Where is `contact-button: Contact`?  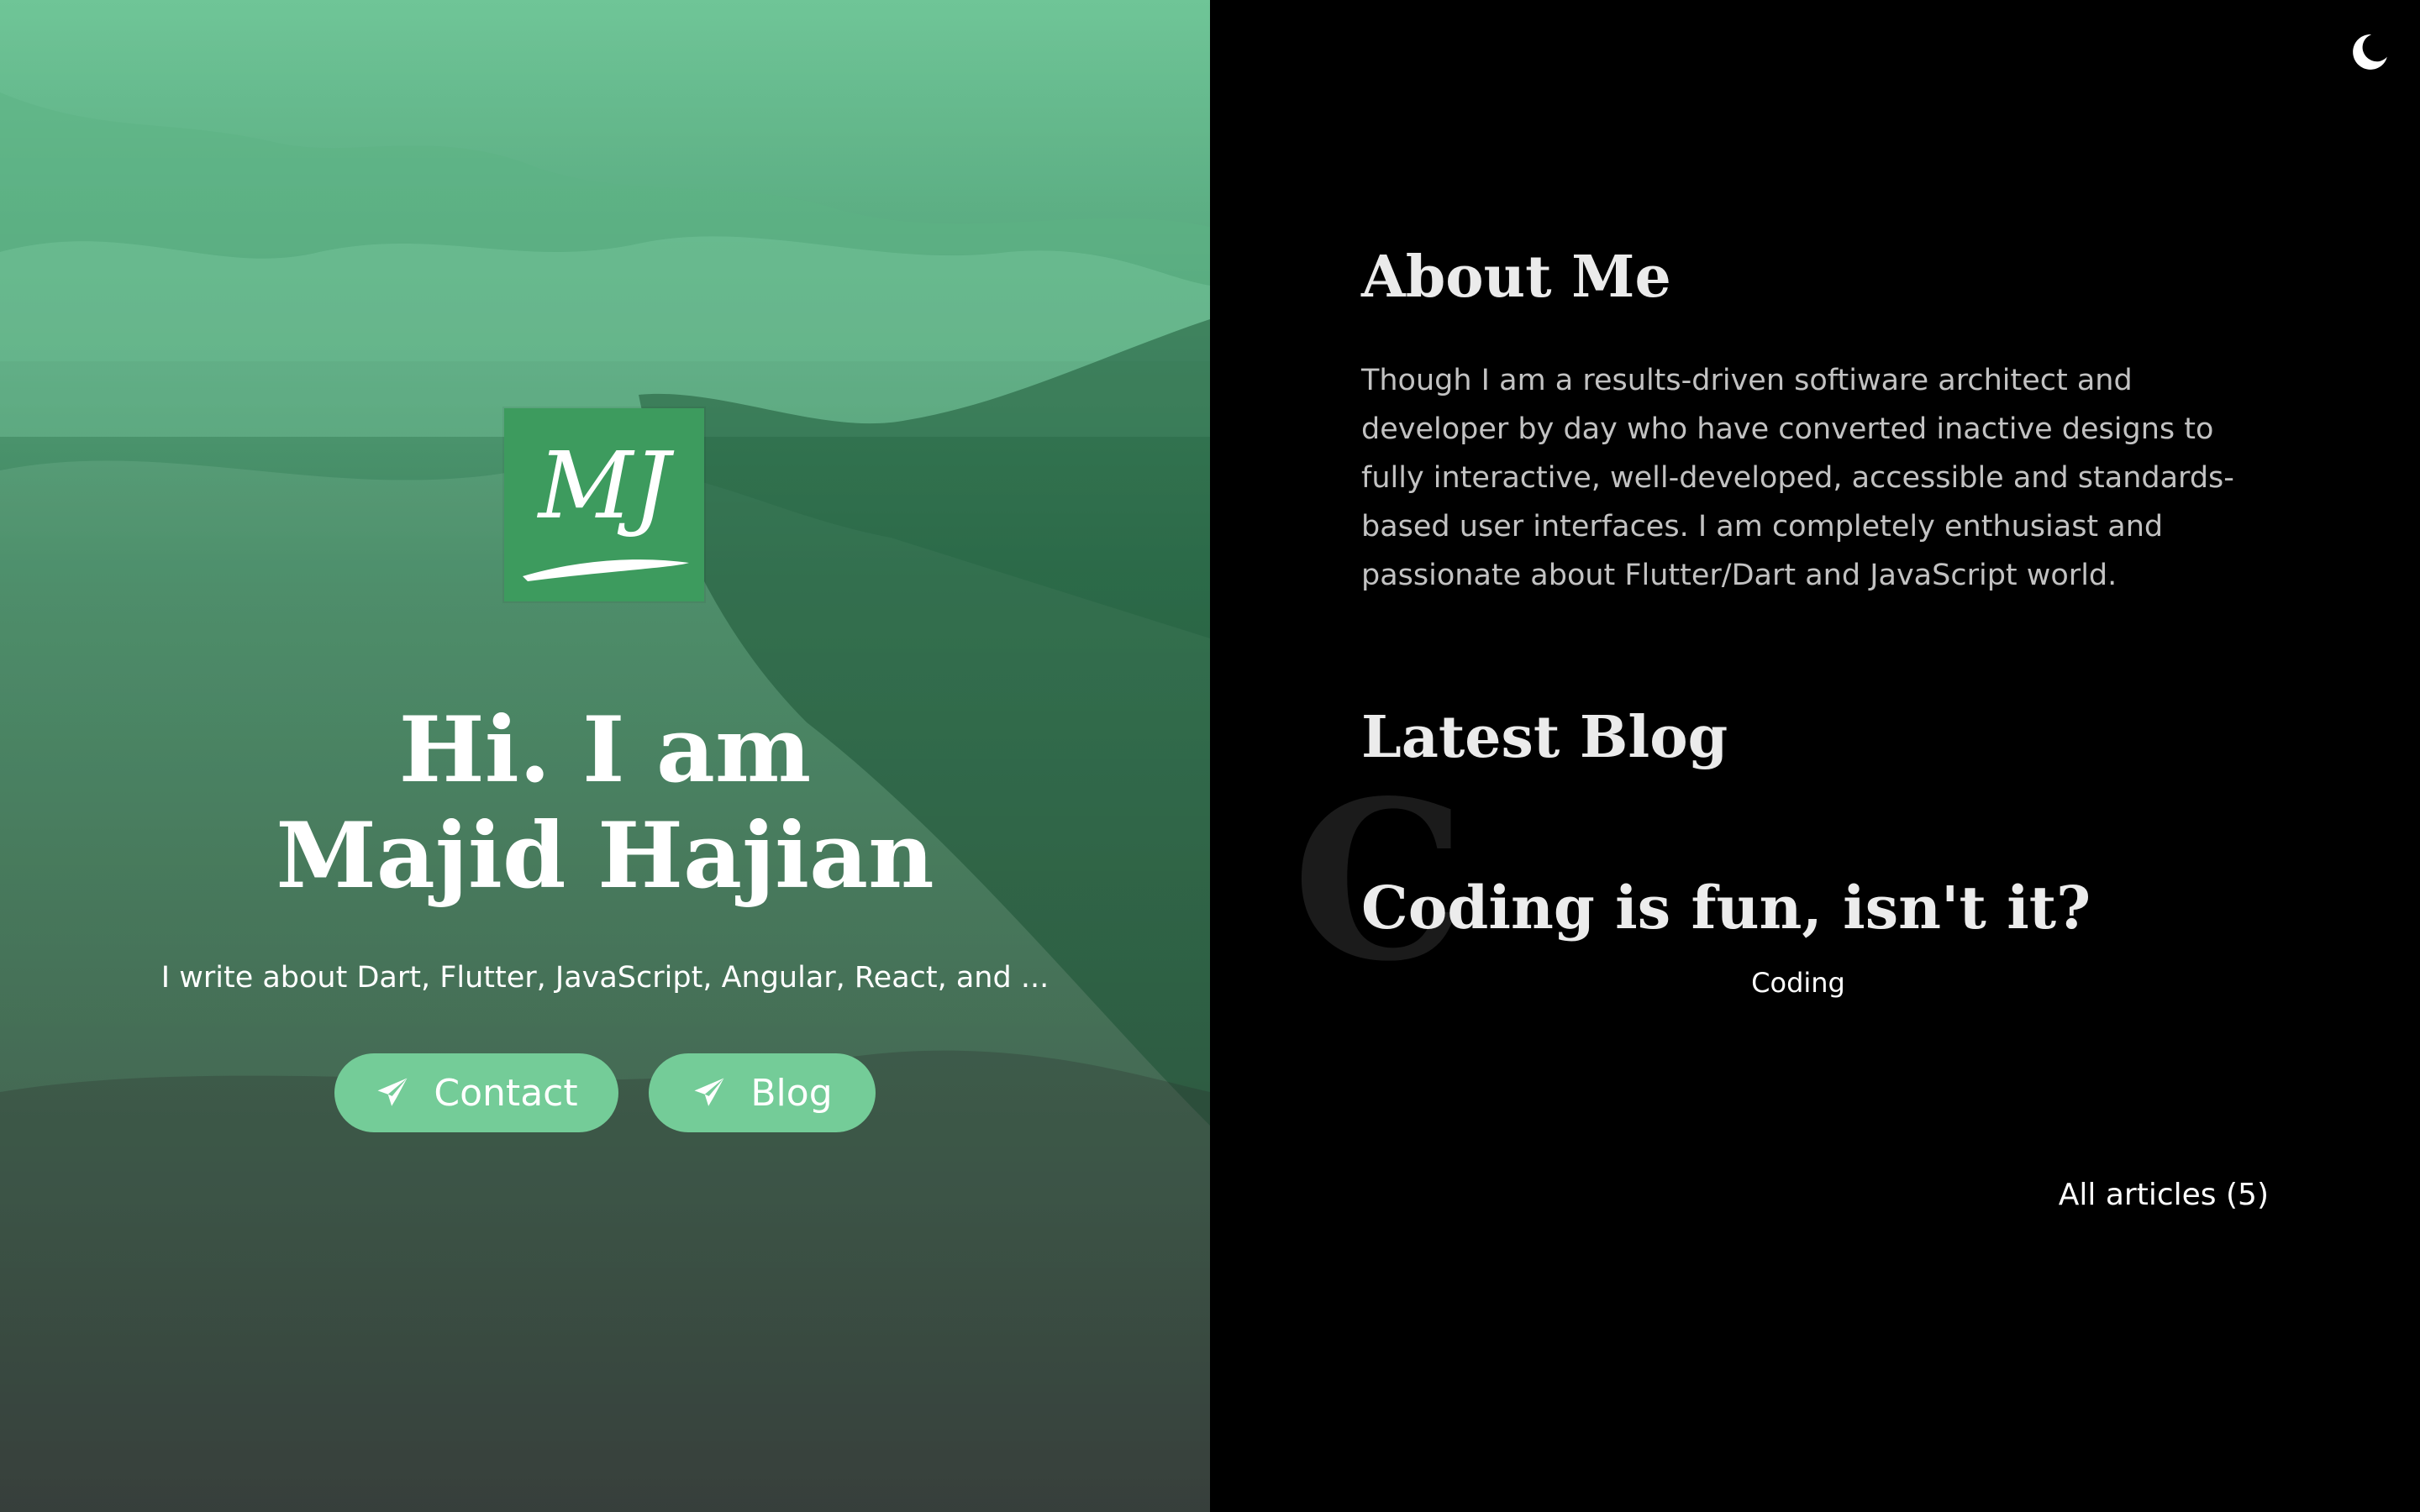 contact-button: Contact is located at coordinates (476, 1092).